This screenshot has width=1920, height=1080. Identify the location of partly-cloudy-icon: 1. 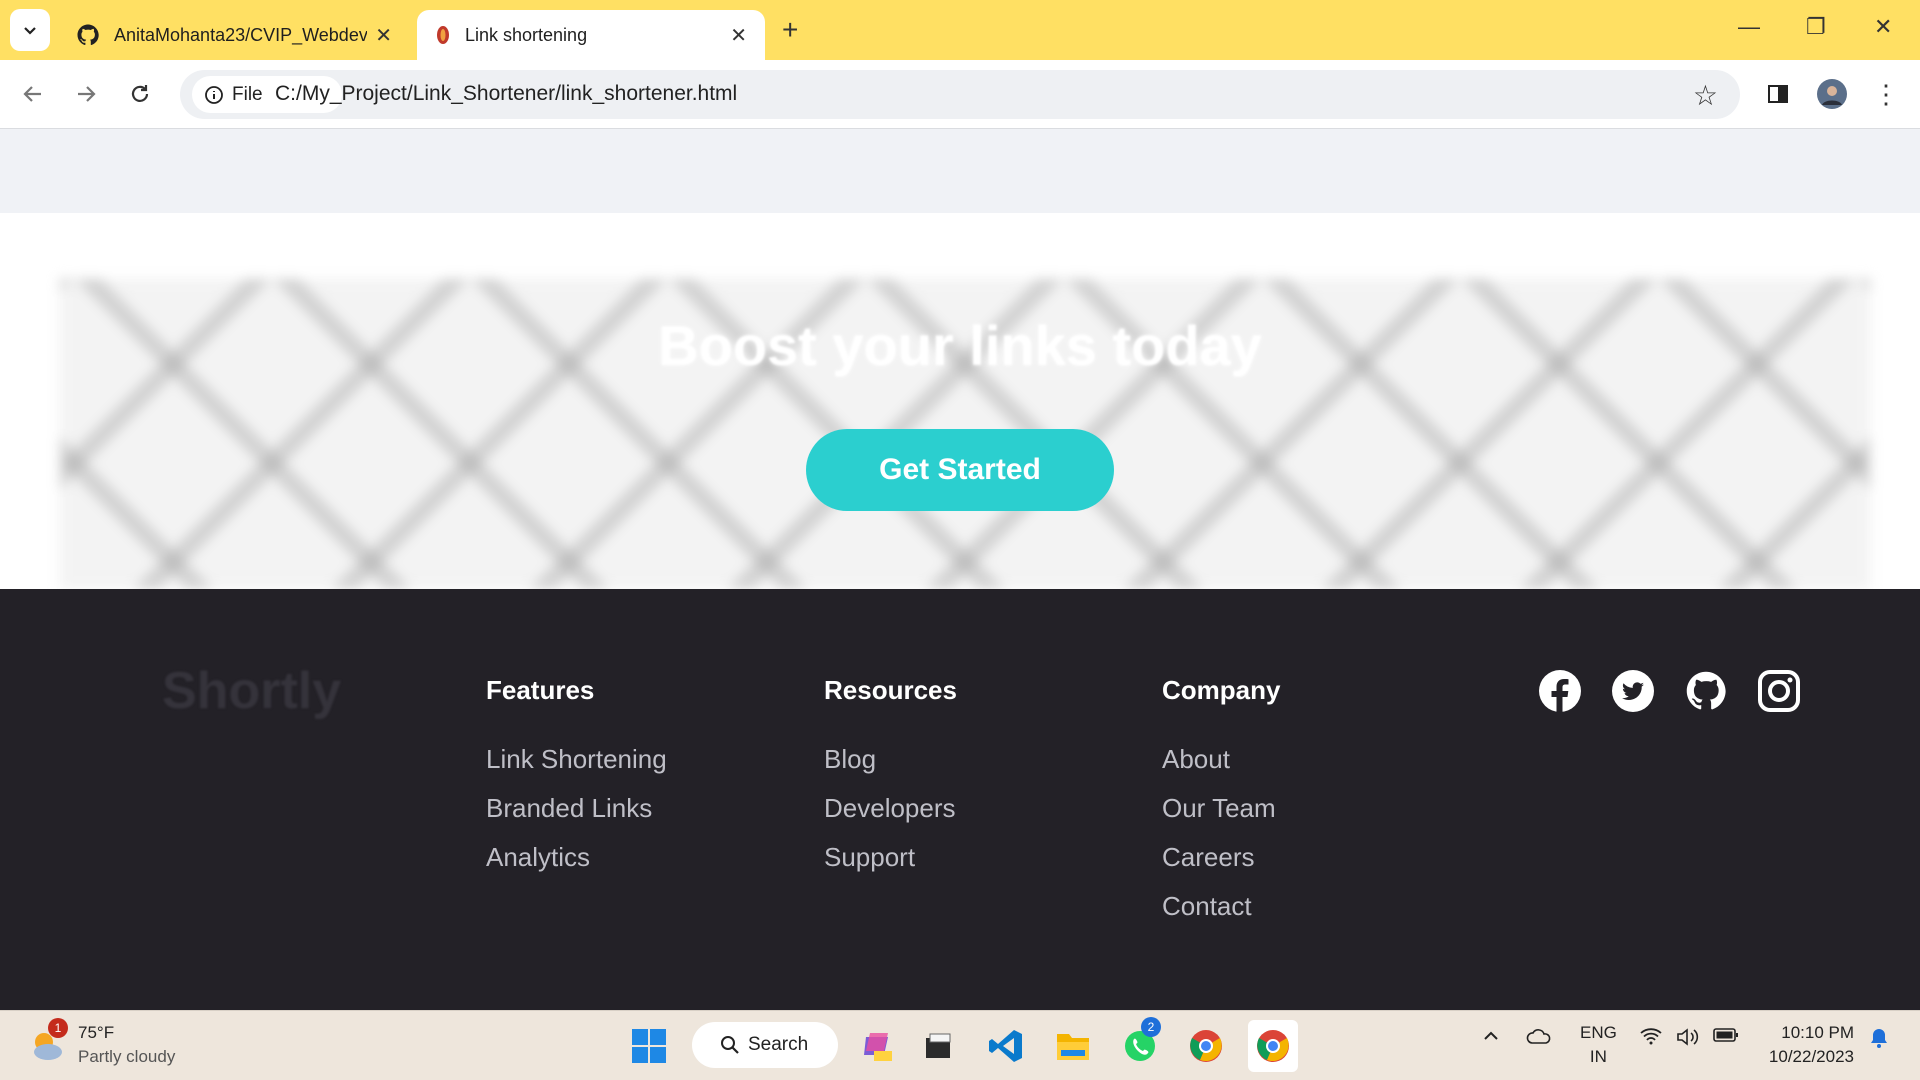
(47, 1042).